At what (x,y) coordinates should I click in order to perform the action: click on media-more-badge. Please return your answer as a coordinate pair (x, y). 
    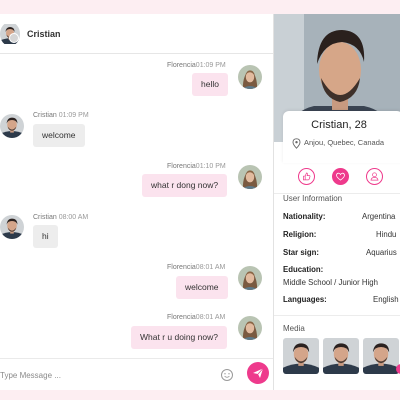
    Looking at the image, I should click on (398, 369).